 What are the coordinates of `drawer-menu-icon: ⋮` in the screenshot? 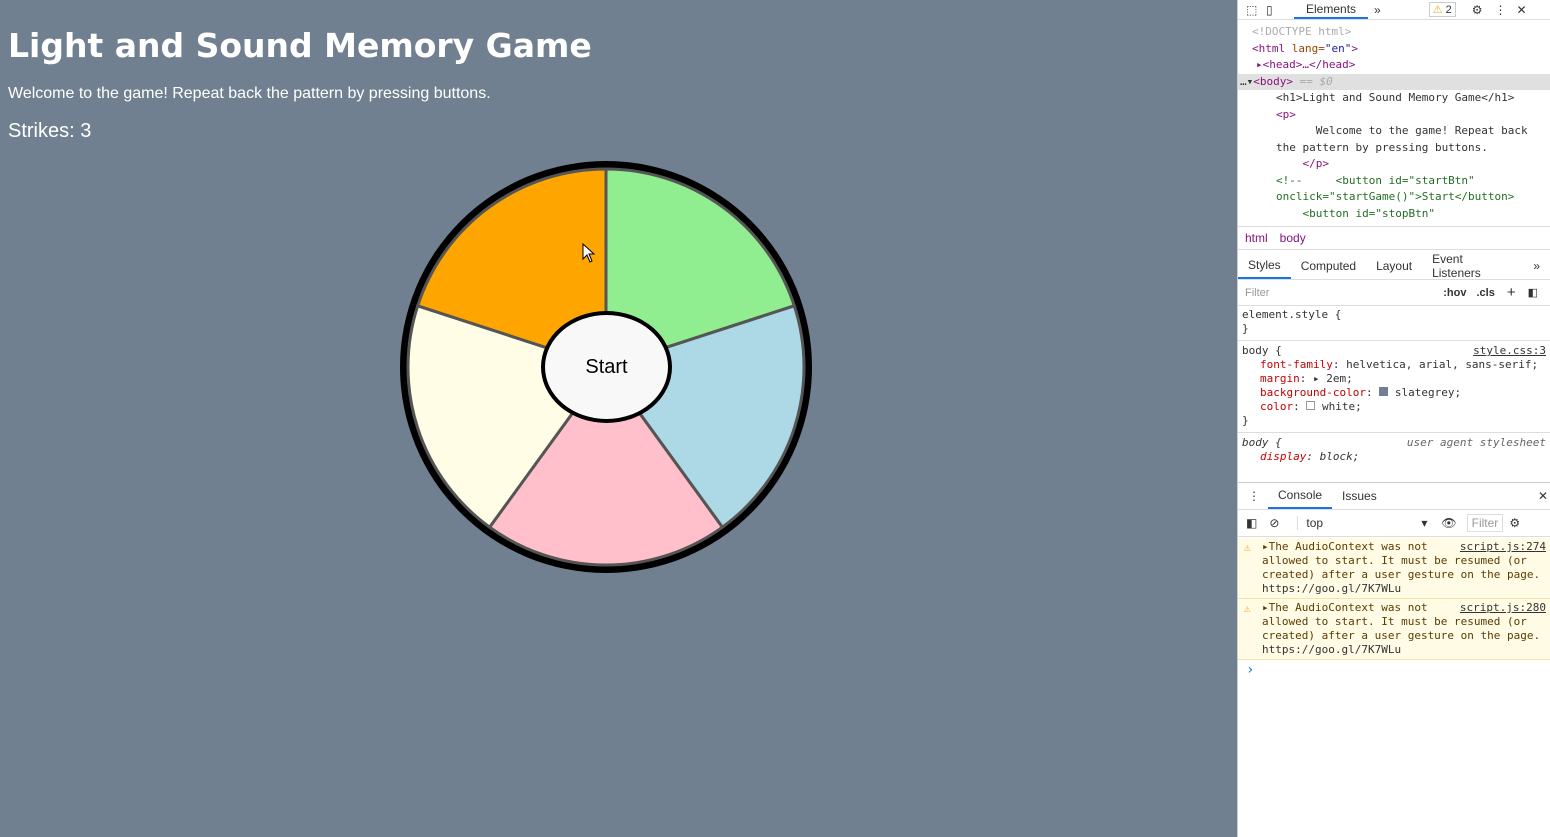 It's located at (1254, 496).